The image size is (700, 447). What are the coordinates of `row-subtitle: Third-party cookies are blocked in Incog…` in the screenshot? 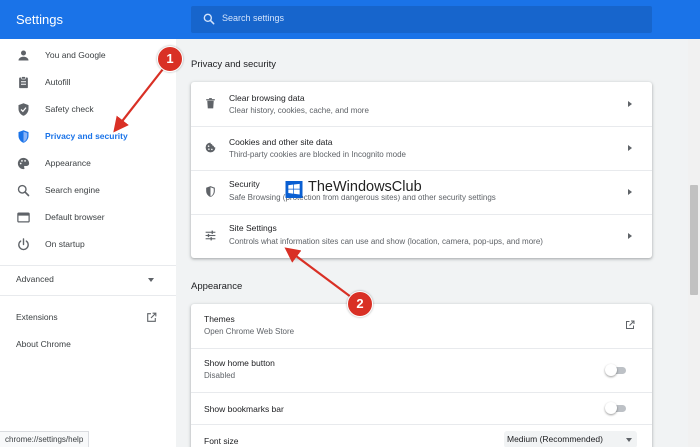 It's located at (317, 154).